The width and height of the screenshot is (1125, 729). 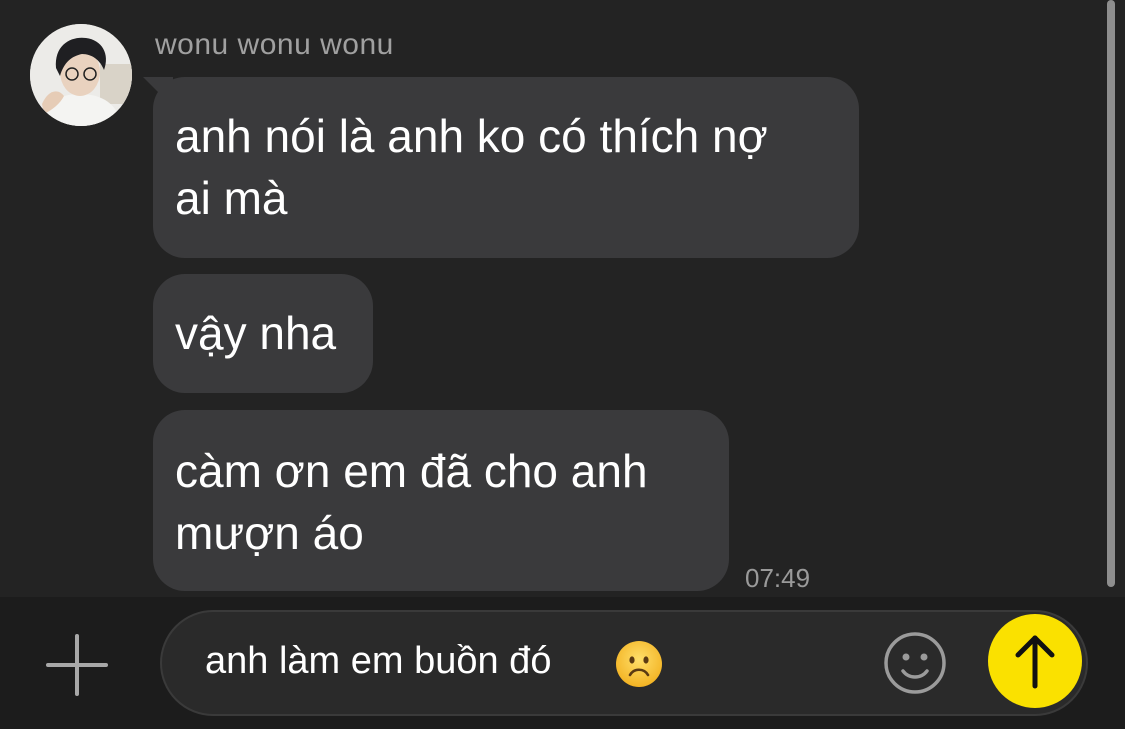 I want to click on plus-icon, so click(x=77, y=665).